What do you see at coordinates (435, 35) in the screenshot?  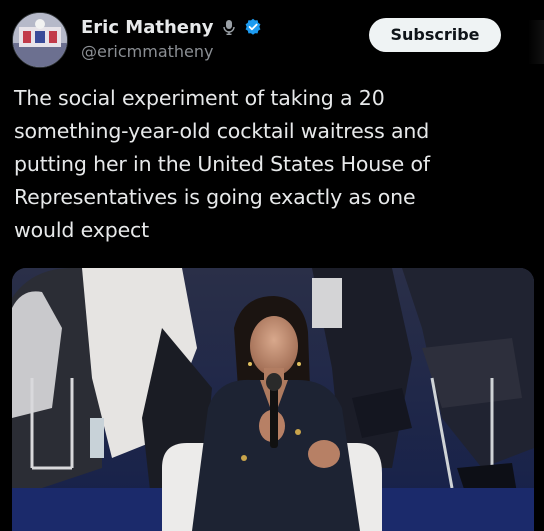 I see `subscribe-button: Subscribe` at bounding box center [435, 35].